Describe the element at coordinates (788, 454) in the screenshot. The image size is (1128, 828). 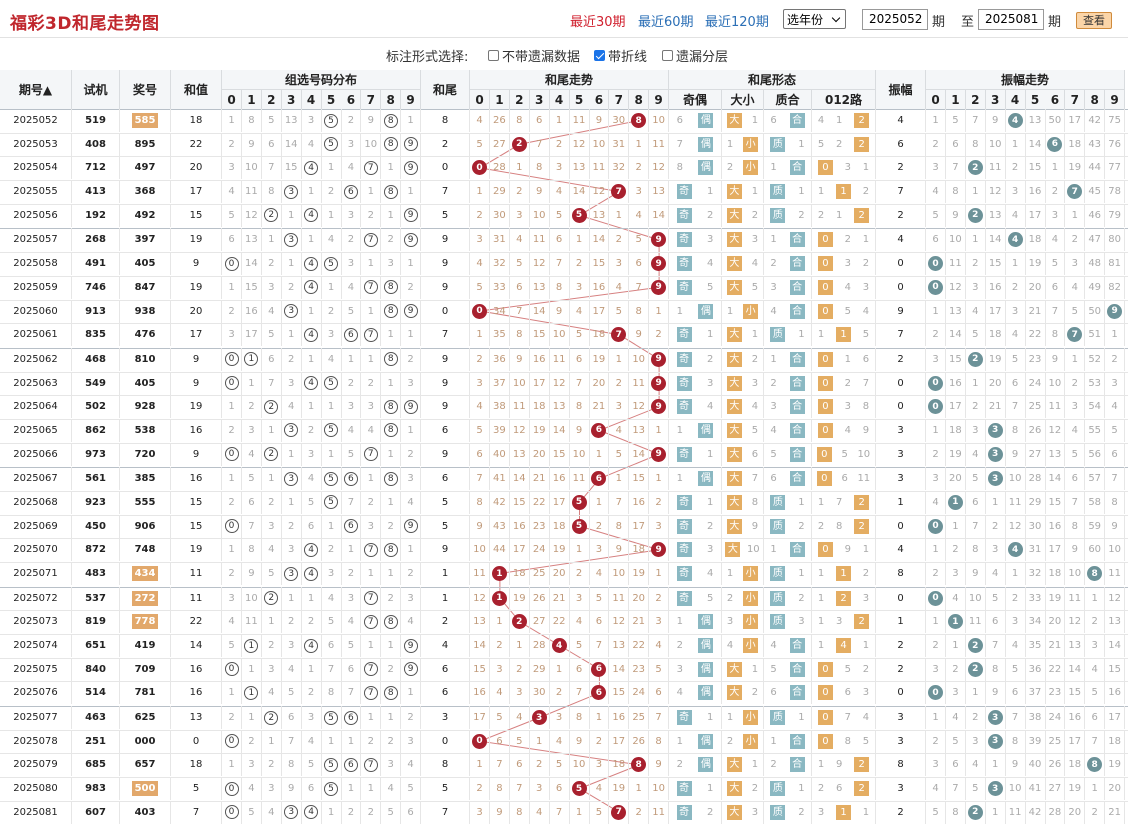
I see `primecomp-cell: 5合` at that location.